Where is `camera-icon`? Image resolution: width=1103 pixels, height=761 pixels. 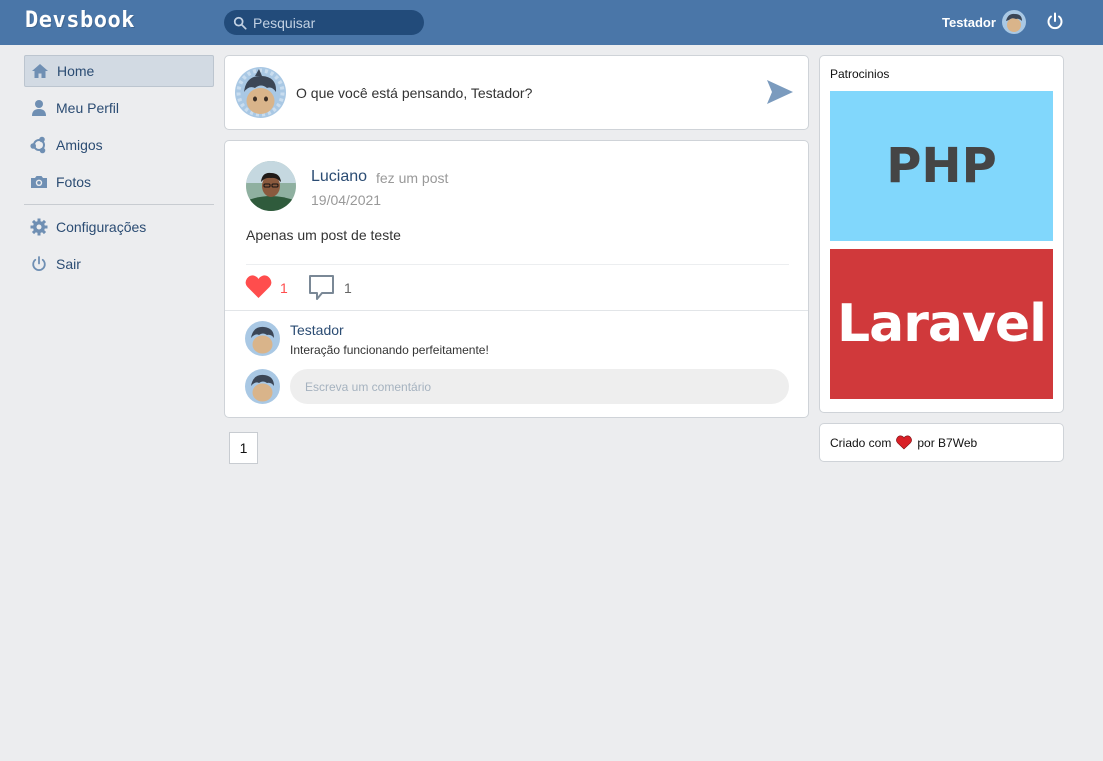
camera-icon is located at coordinates (39, 182).